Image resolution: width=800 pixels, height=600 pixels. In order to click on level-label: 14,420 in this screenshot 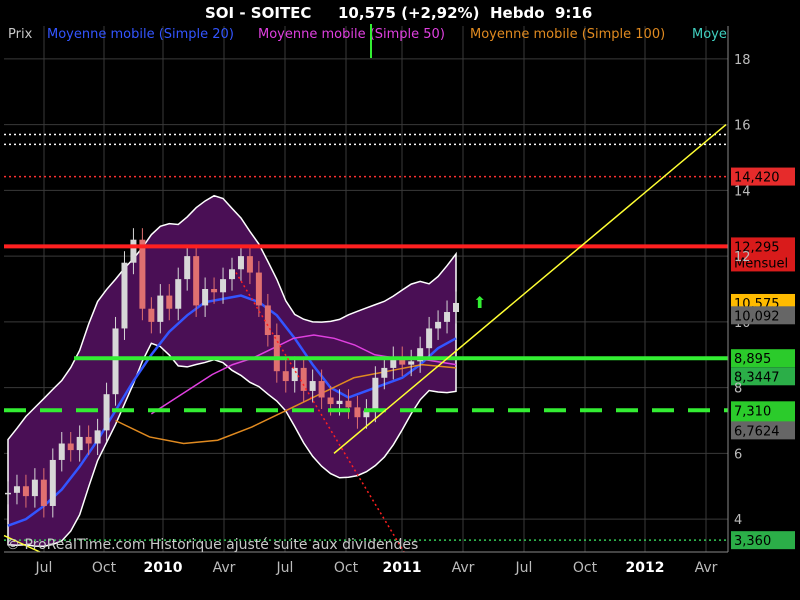, I will do `click(757, 178)`.